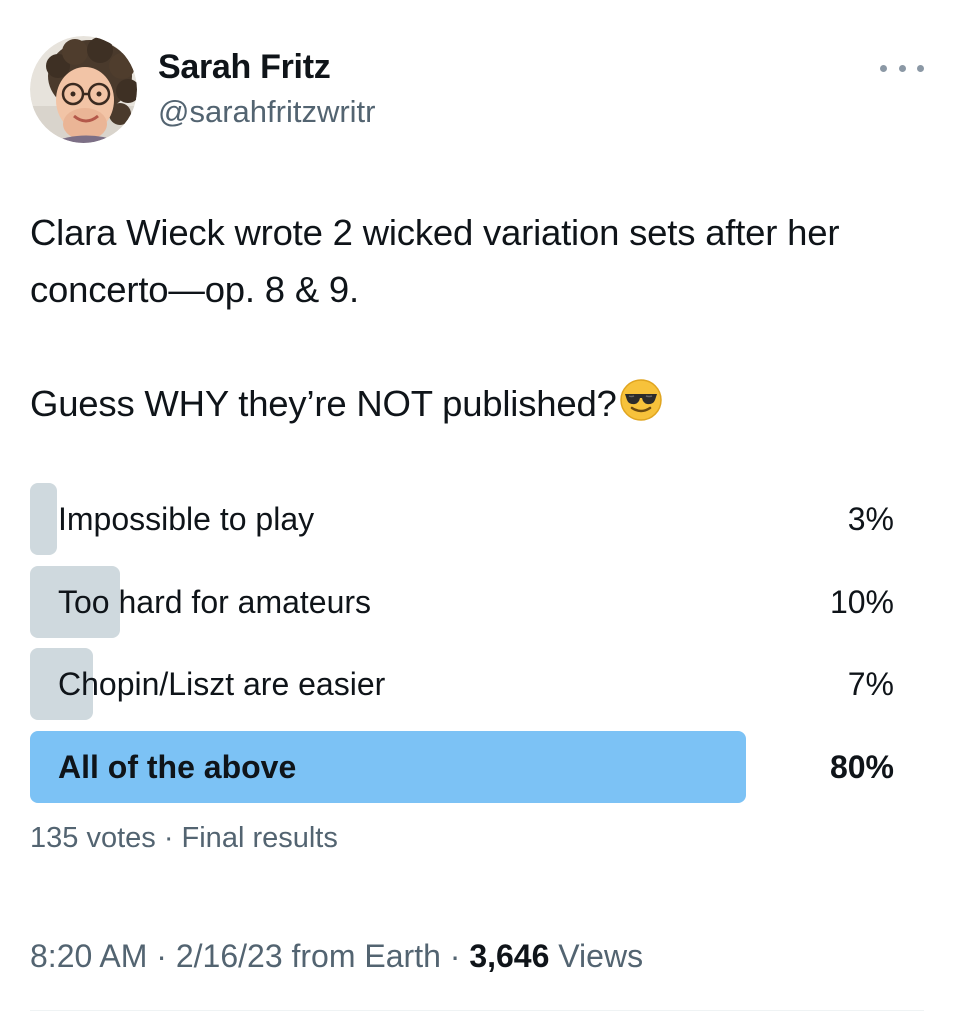 This screenshot has width=954, height=1024. Describe the element at coordinates (177, 767) in the screenshot. I see `poll-option-label: All of the above` at that location.